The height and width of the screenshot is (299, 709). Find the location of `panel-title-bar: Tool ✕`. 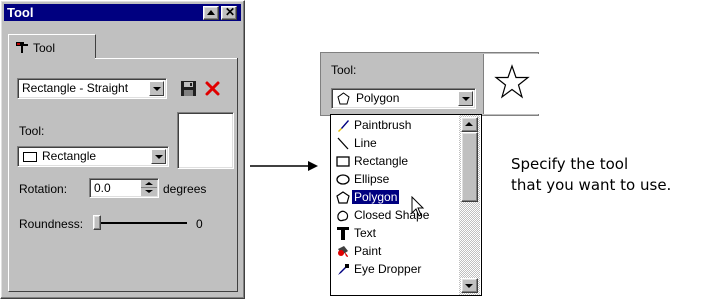

panel-title-bar: Tool ✕ is located at coordinates (122, 12).